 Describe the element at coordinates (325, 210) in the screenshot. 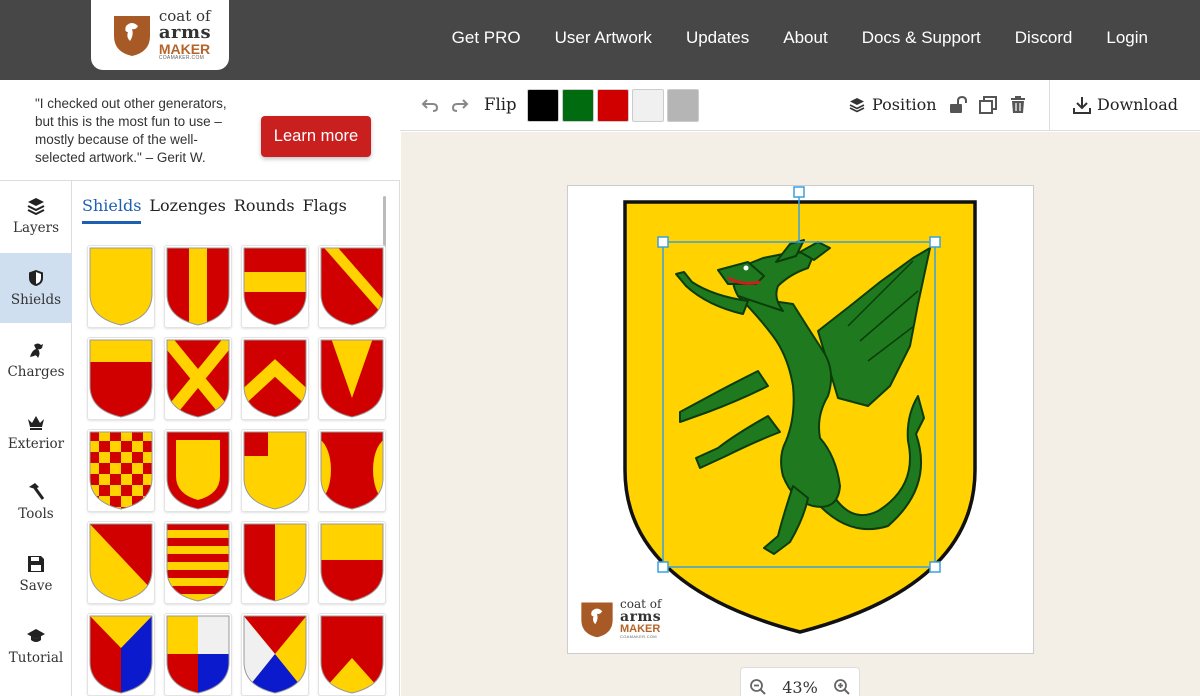

I see `tab-flags: Flags` at that location.